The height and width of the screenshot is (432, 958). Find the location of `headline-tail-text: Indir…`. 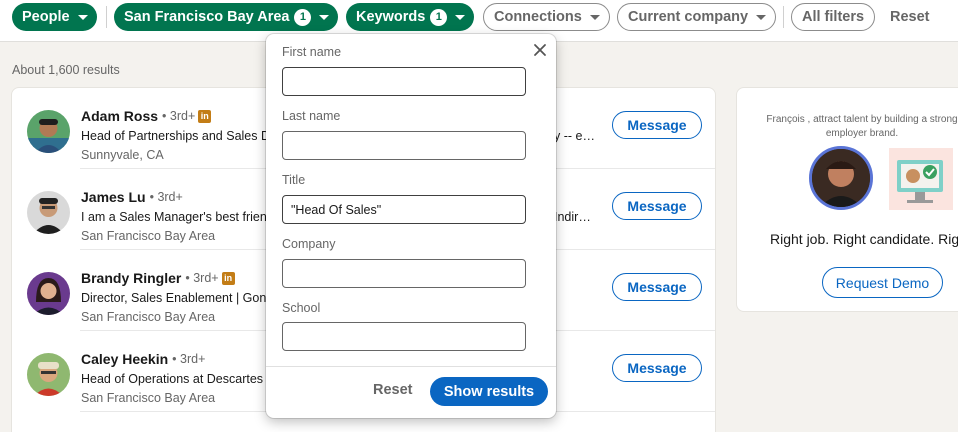

headline-tail-text: Indir… is located at coordinates (572, 217).